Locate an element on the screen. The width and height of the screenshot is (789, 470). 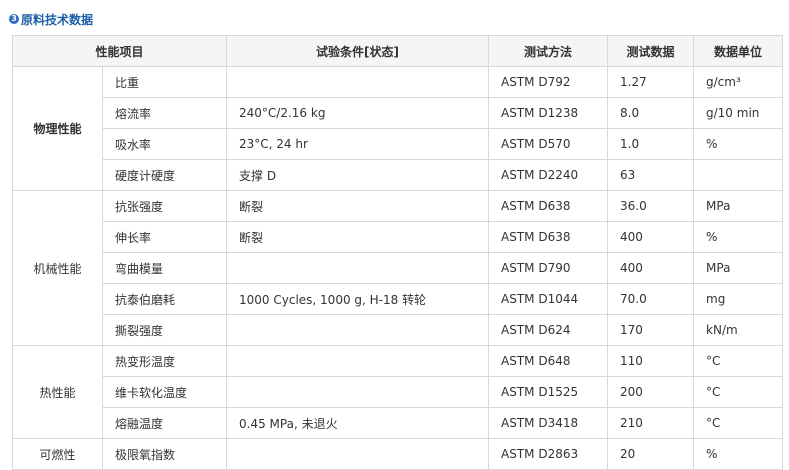
category-cell: 可燃性 is located at coordinates (57, 454).